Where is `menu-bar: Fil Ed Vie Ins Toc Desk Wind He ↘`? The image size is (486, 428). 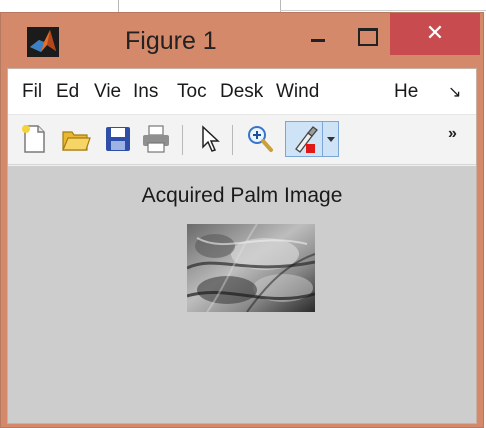
menu-bar: Fil Ed Vie Ins Toc Desk Wind He ↘ is located at coordinates (242, 92).